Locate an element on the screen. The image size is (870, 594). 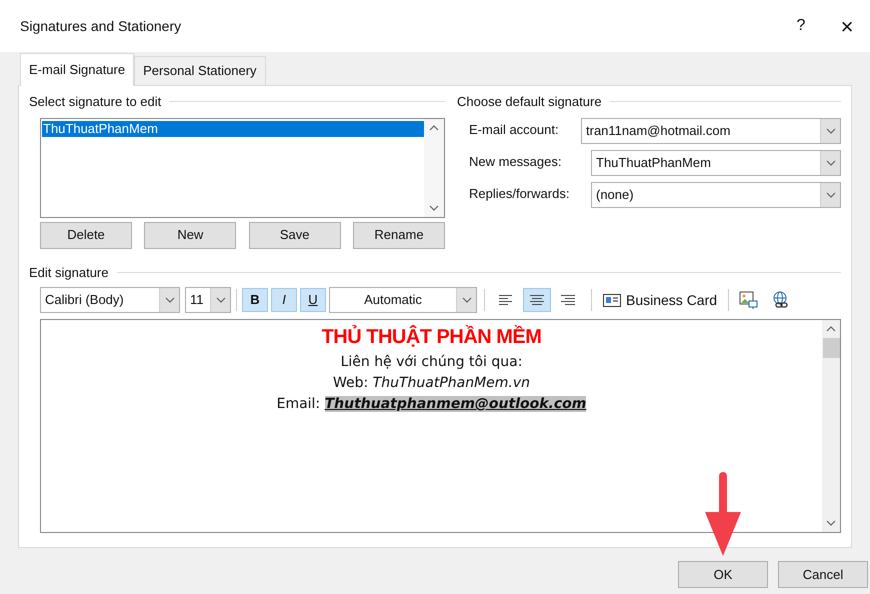
field-label: Replies/forwards: is located at coordinates (519, 193).